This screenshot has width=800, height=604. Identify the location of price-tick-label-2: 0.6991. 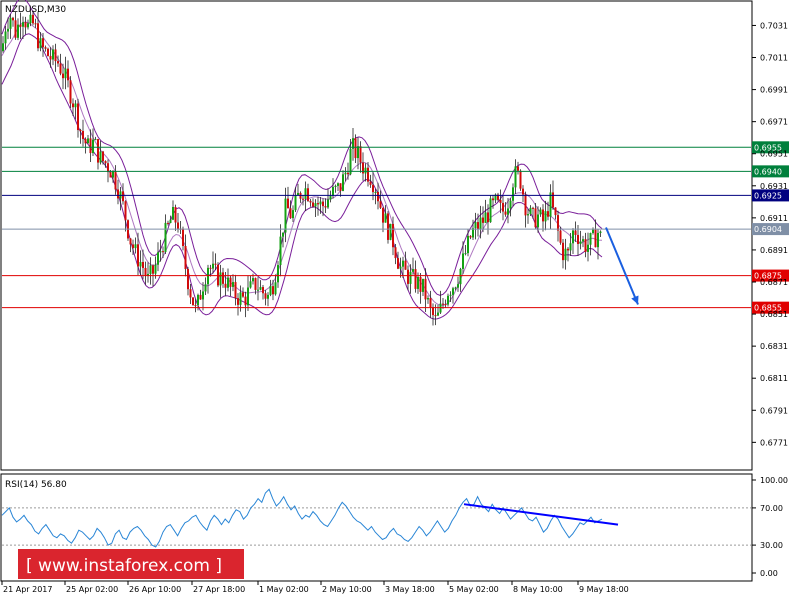
(774, 90).